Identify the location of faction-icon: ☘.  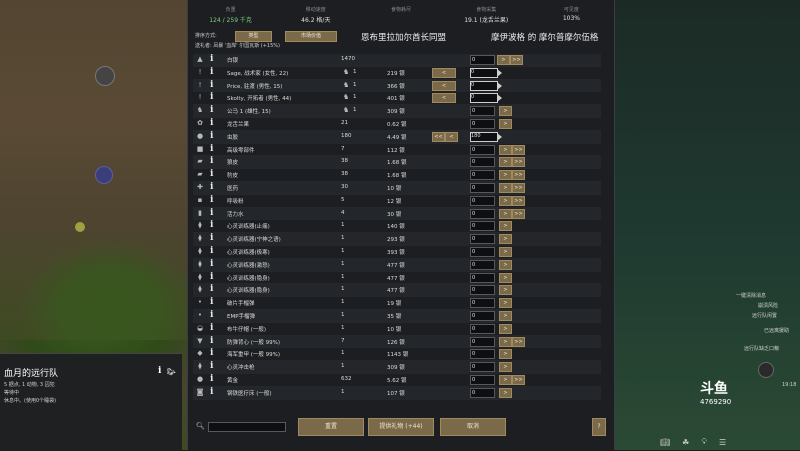
(685, 442).